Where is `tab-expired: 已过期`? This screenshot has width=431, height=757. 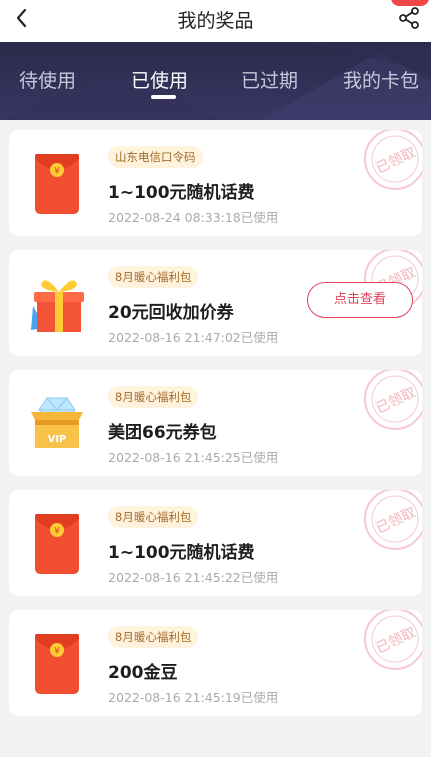 tab-expired: 已过期 is located at coordinates (269, 79).